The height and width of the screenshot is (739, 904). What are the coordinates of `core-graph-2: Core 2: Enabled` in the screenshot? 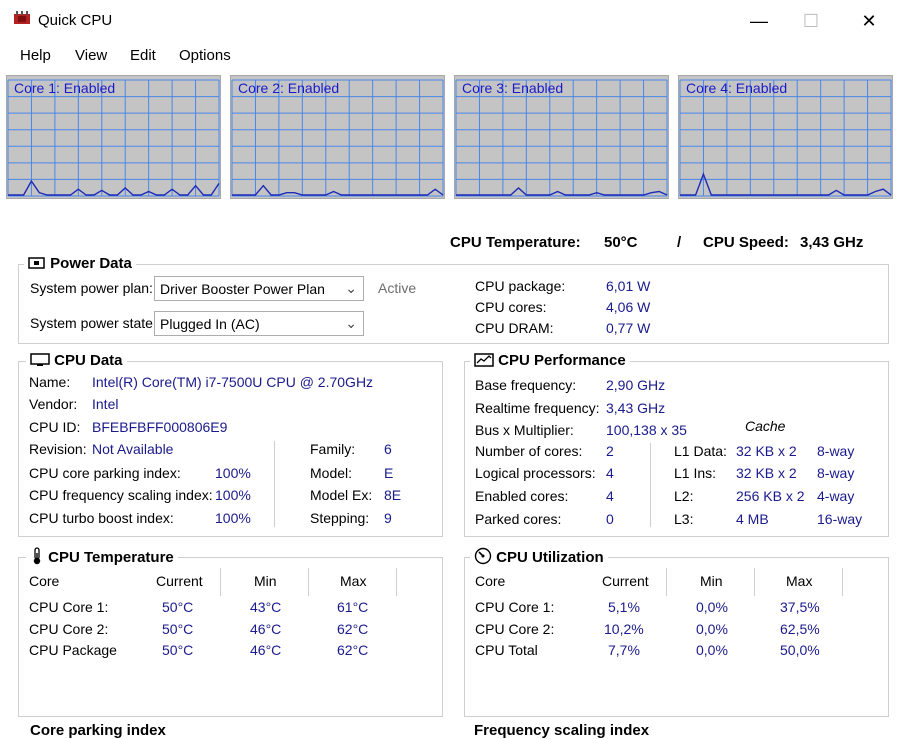 It's located at (337, 137).